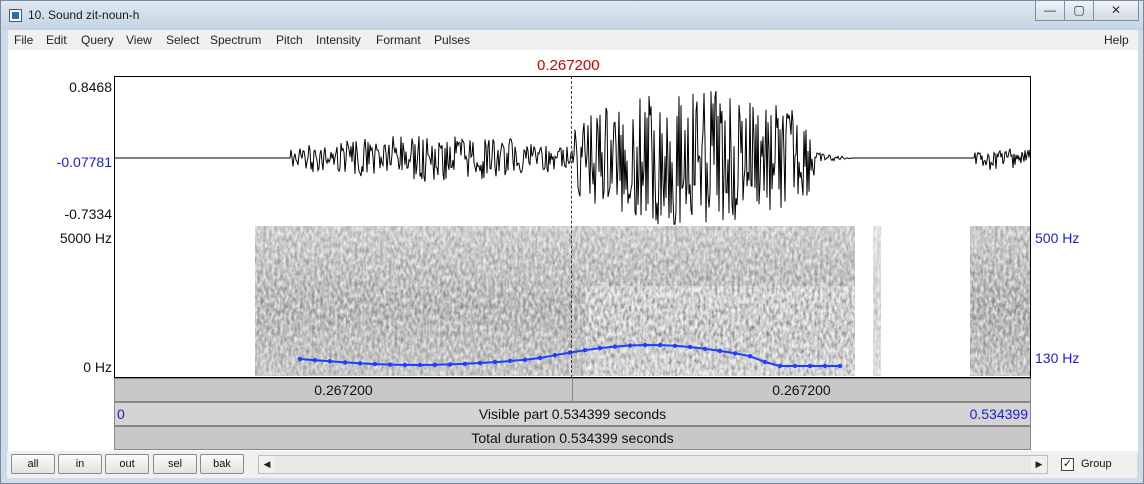 Image resolution: width=1144 pixels, height=484 pixels. Describe the element at coordinates (1079, 11) in the screenshot. I see `maximize-button: ▢` at that location.